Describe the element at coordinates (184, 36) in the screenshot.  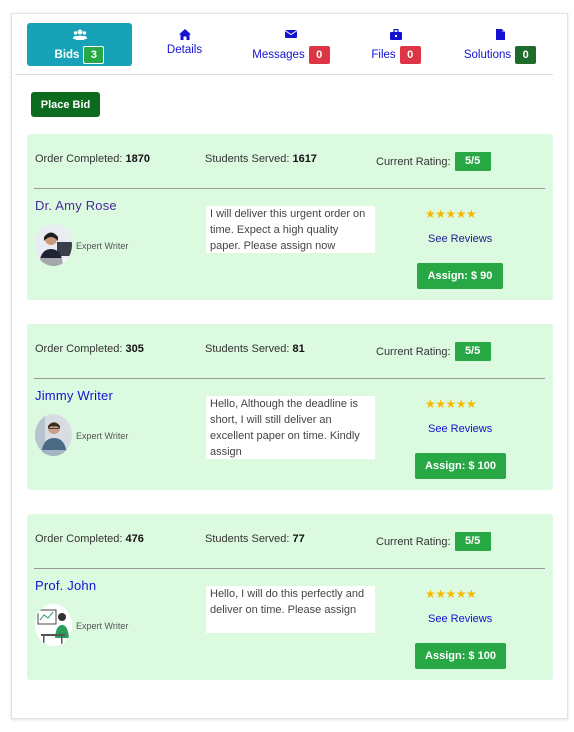
I see `home-icon` at that location.